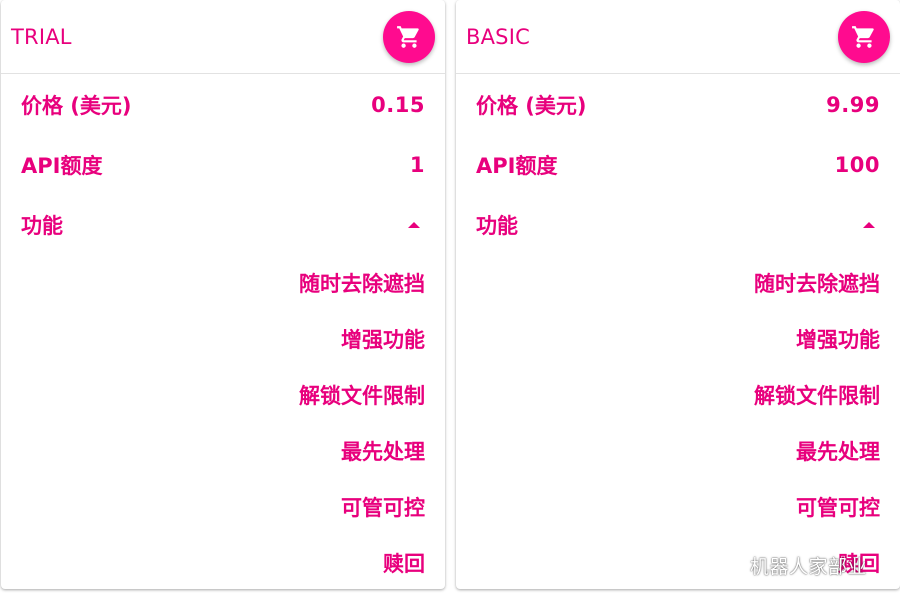 The width and height of the screenshot is (900, 593). What do you see at coordinates (404, 564) in the screenshot?
I see `feature-item: 赎回` at bounding box center [404, 564].